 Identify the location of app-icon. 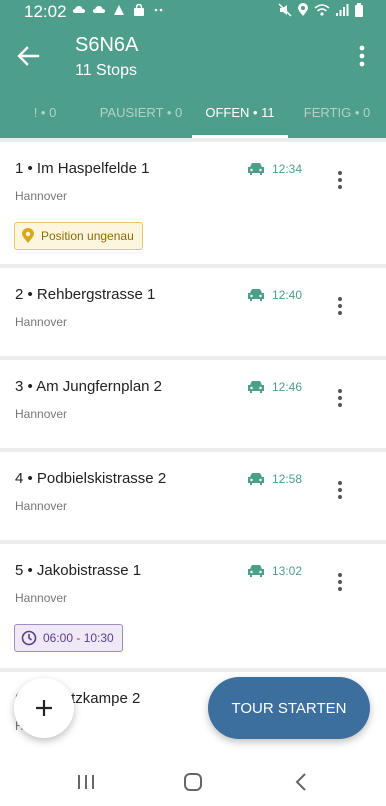
(119, 10).